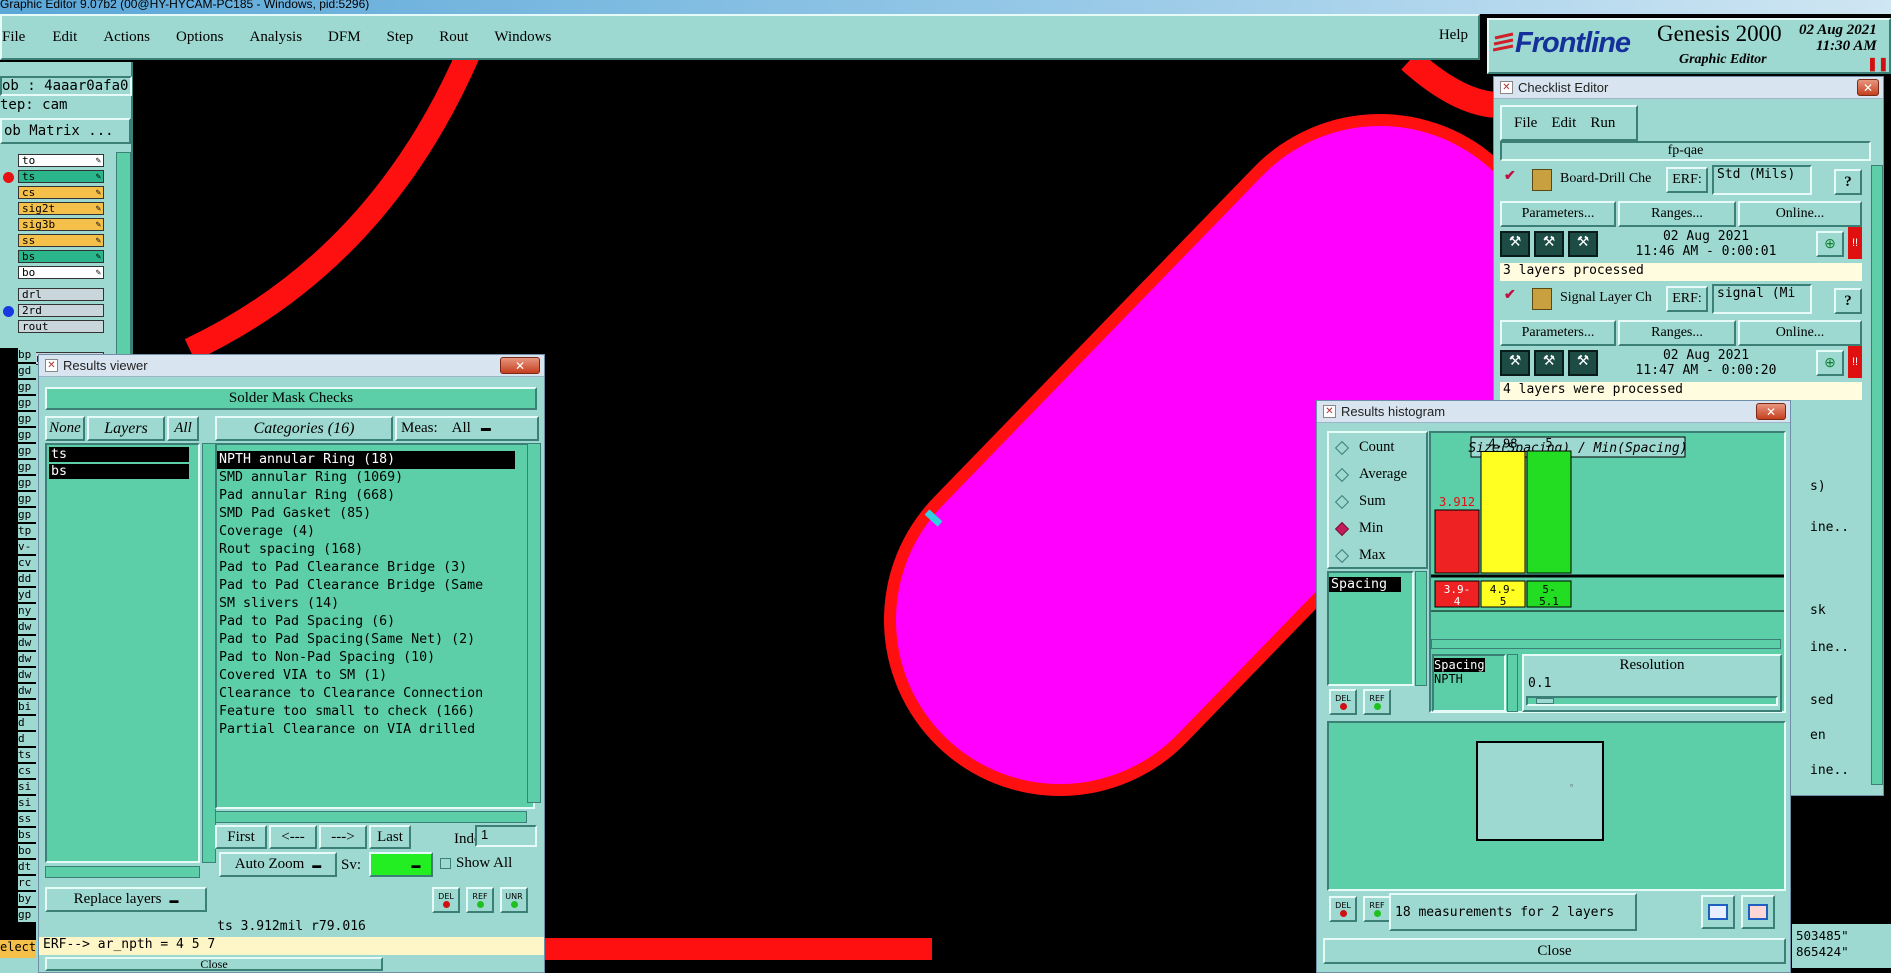 This screenshot has width=1891, height=973. I want to click on drill-layer-row-2rd: 2rd, so click(61, 310).